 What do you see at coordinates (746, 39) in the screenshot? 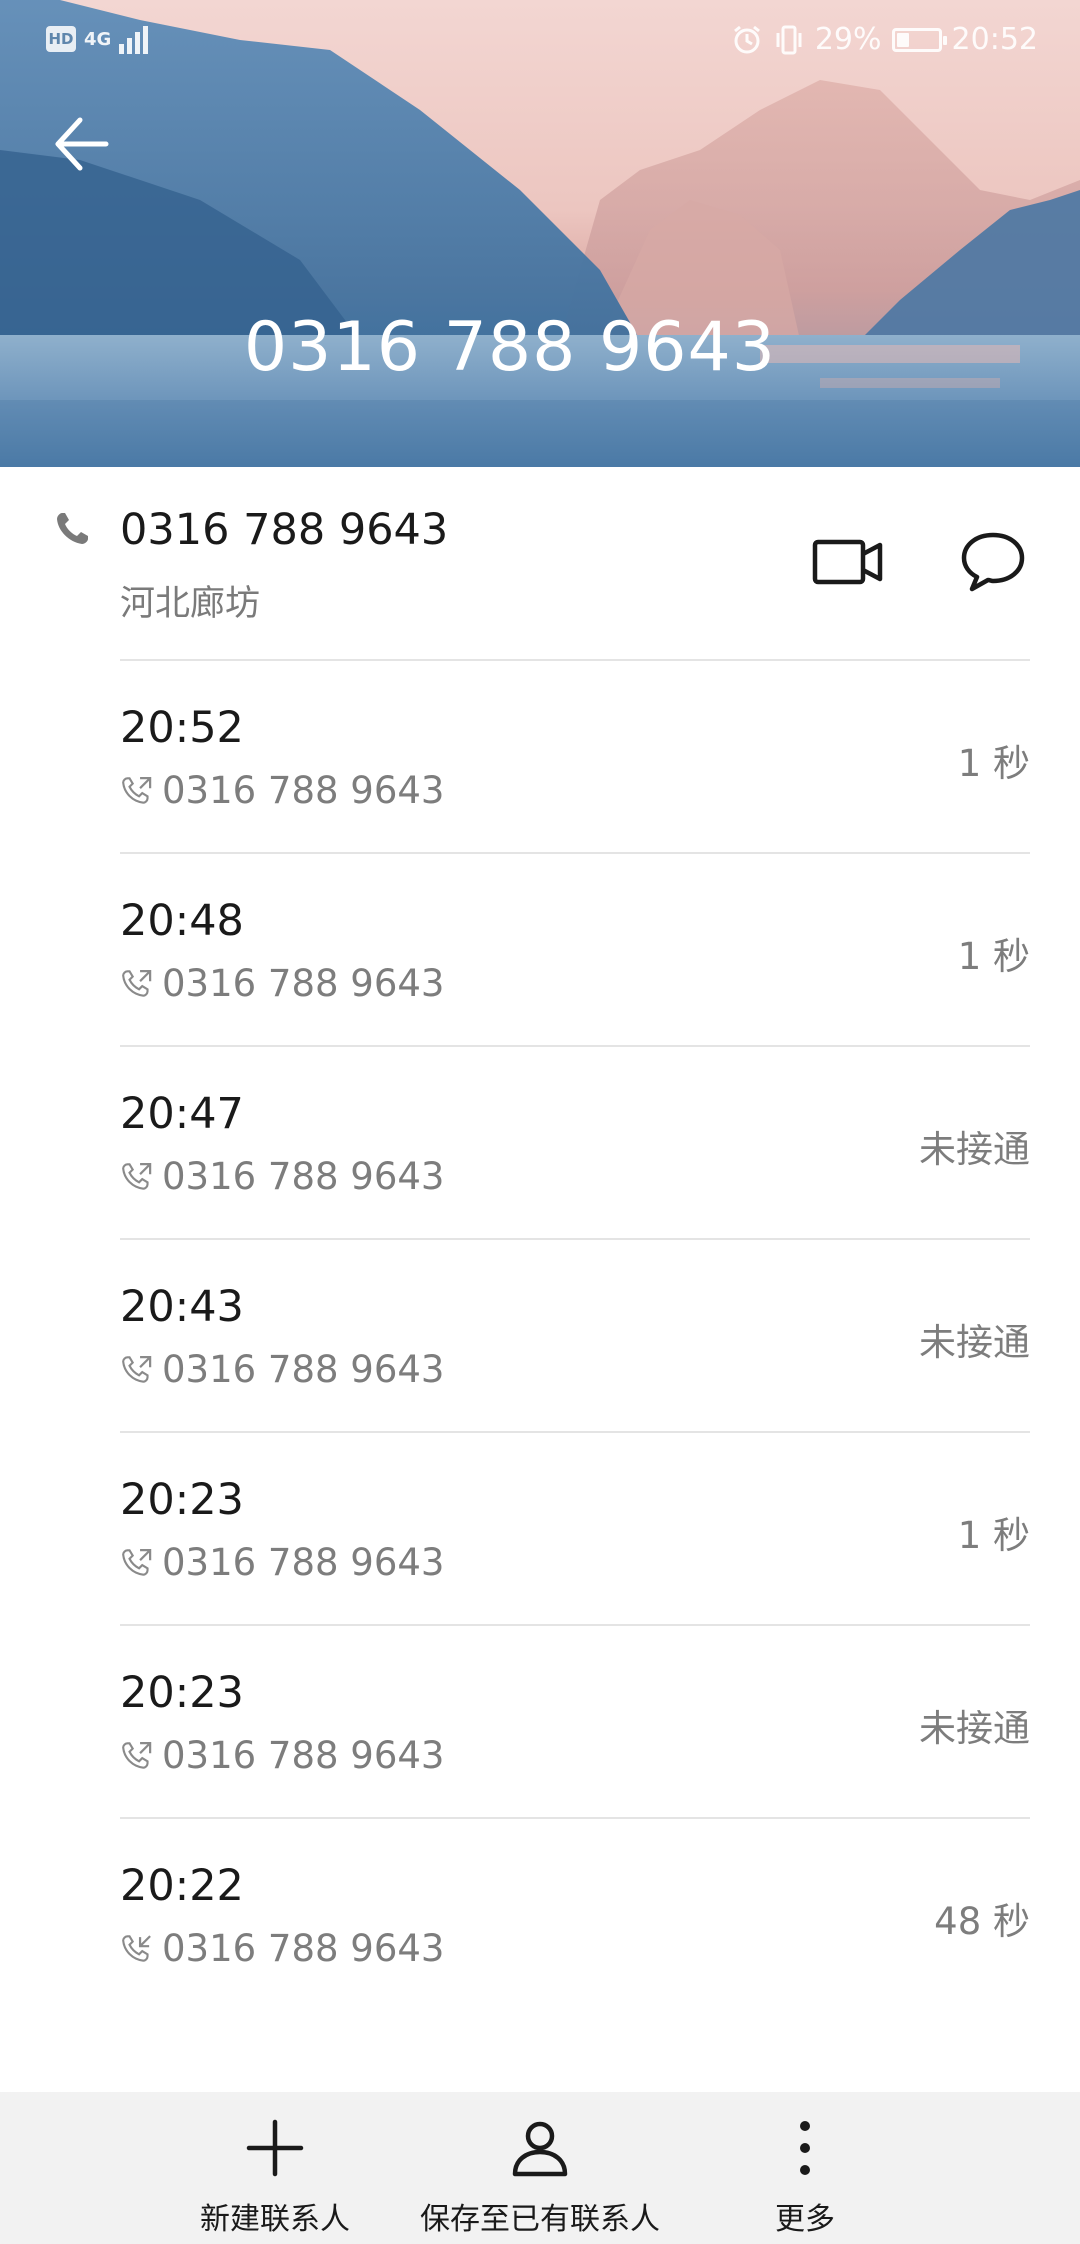
I see `alarm-icon` at bounding box center [746, 39].